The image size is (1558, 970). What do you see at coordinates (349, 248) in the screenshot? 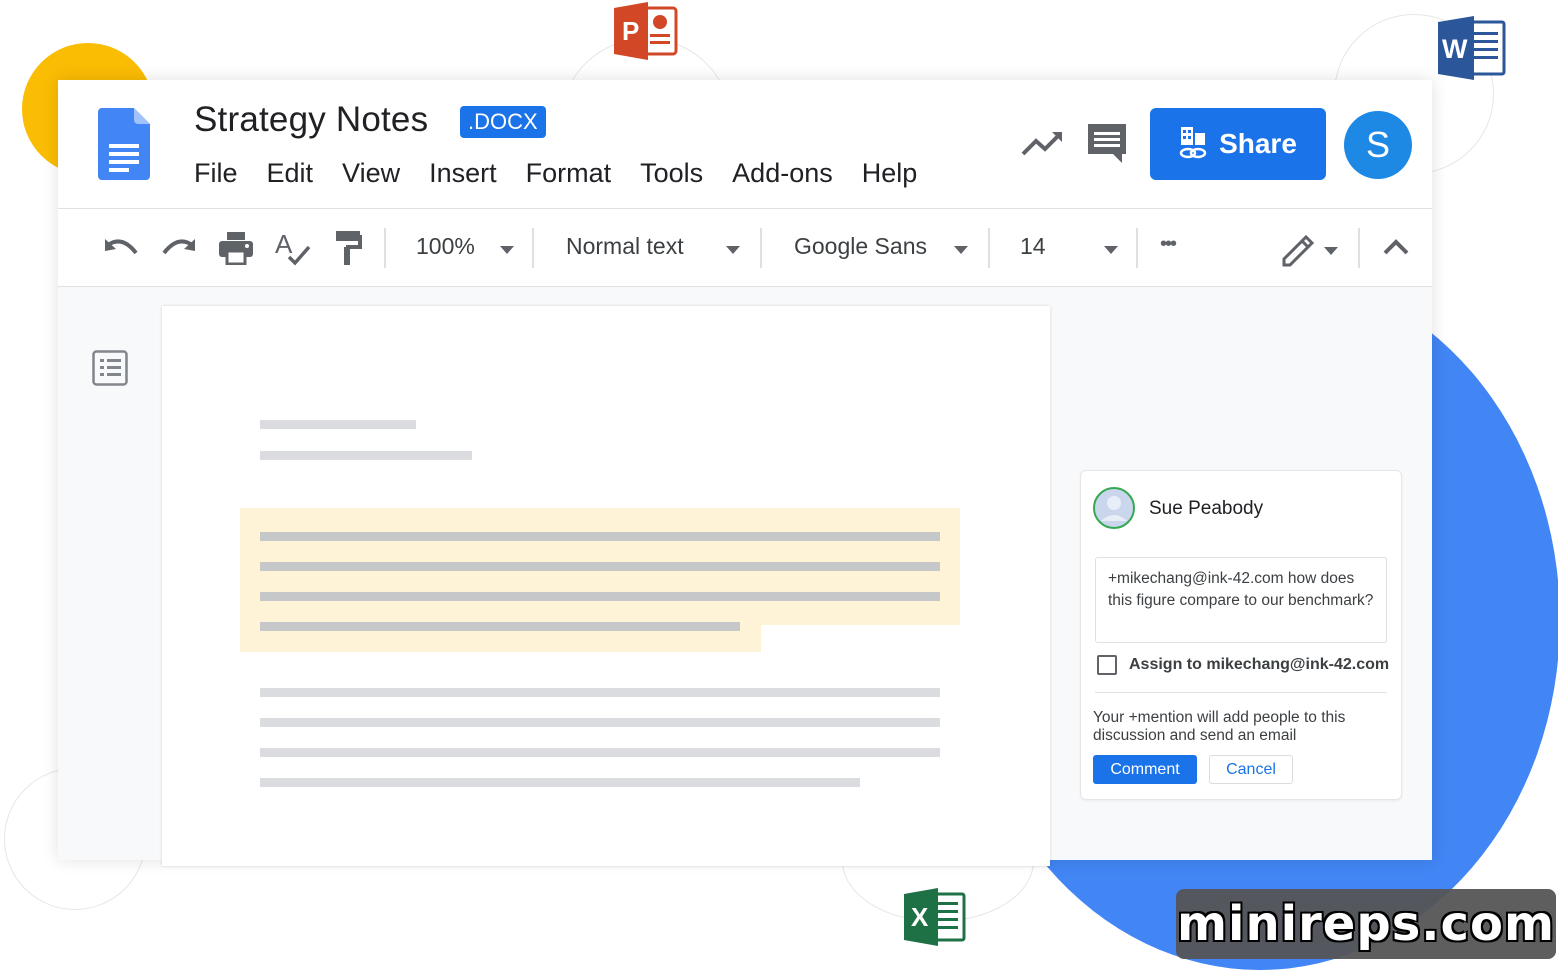
I see `paint-format-icon` at bounding box center [349, 248].